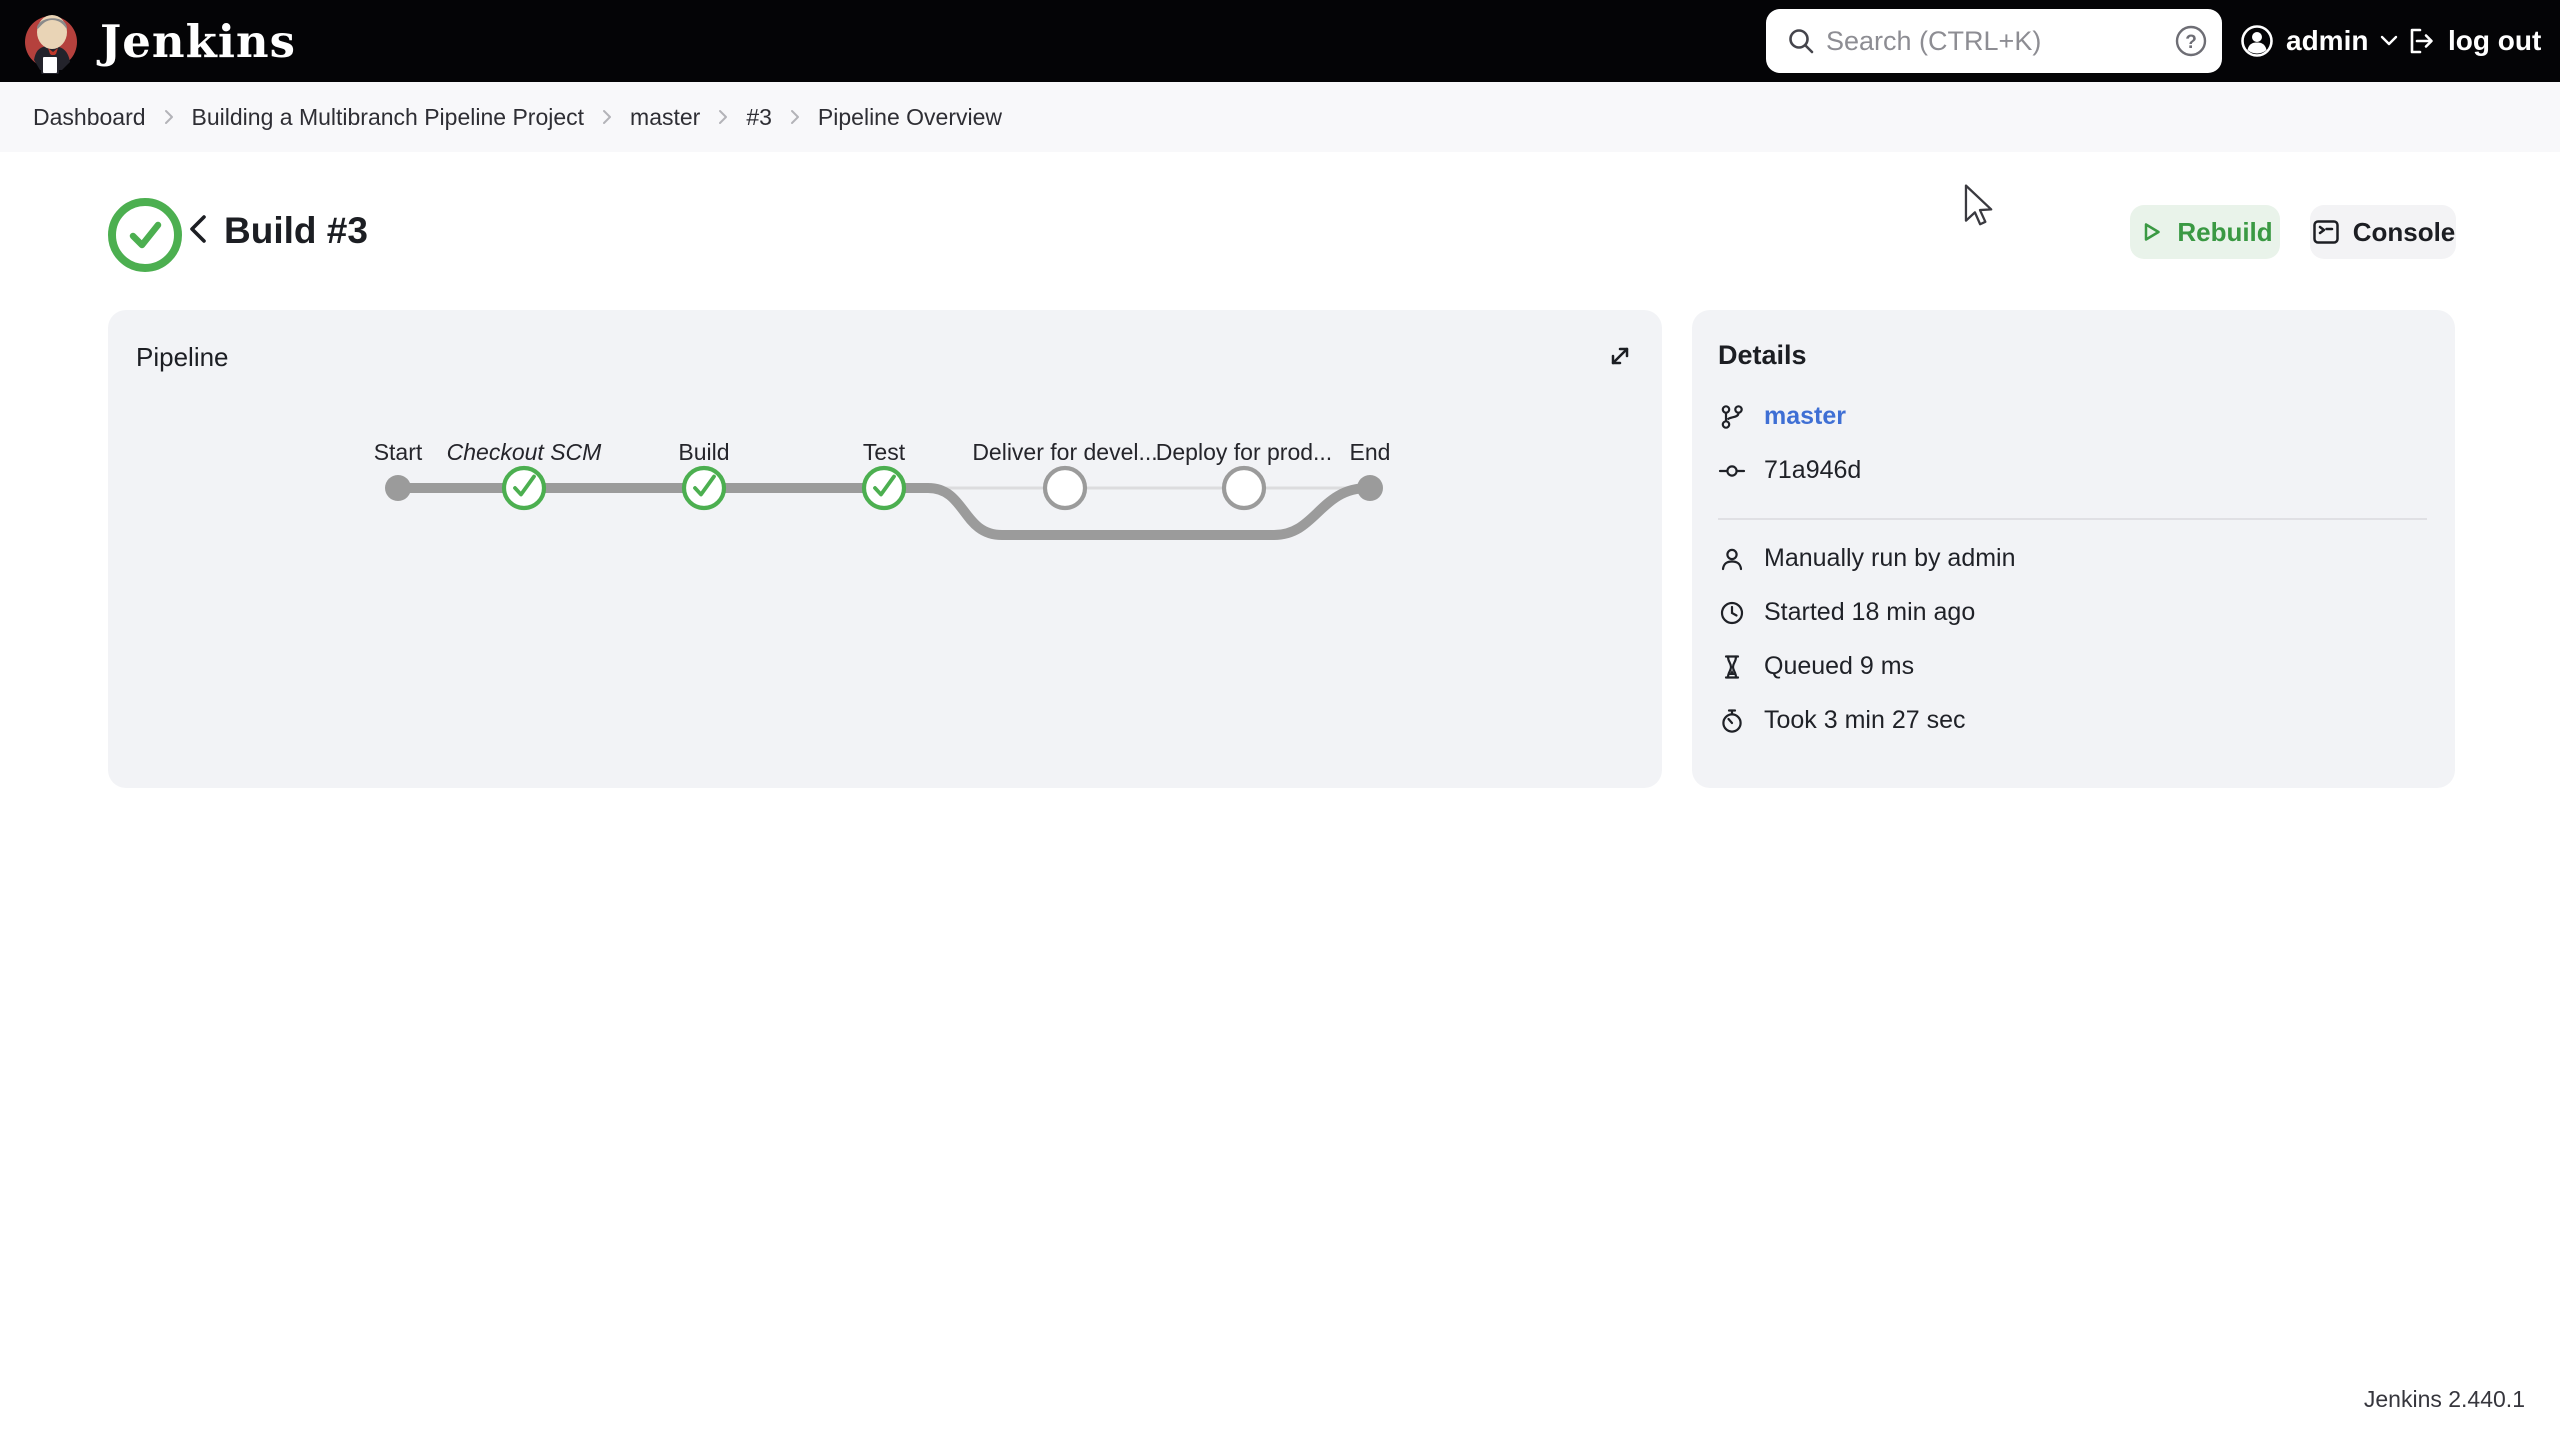 Image resolution: width=2560 pixels, height=1440 pixels. What do you see at coordinates (53, 41) in the screenshot?
I see `jenkins-butler-icon` at bounding box center [53, 41].